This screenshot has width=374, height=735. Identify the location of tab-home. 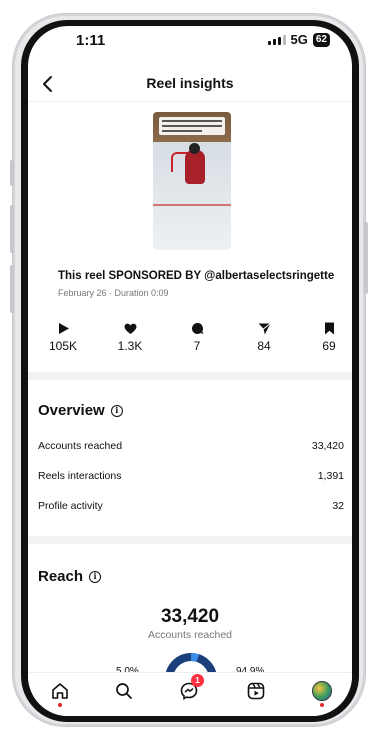
(60, 691).